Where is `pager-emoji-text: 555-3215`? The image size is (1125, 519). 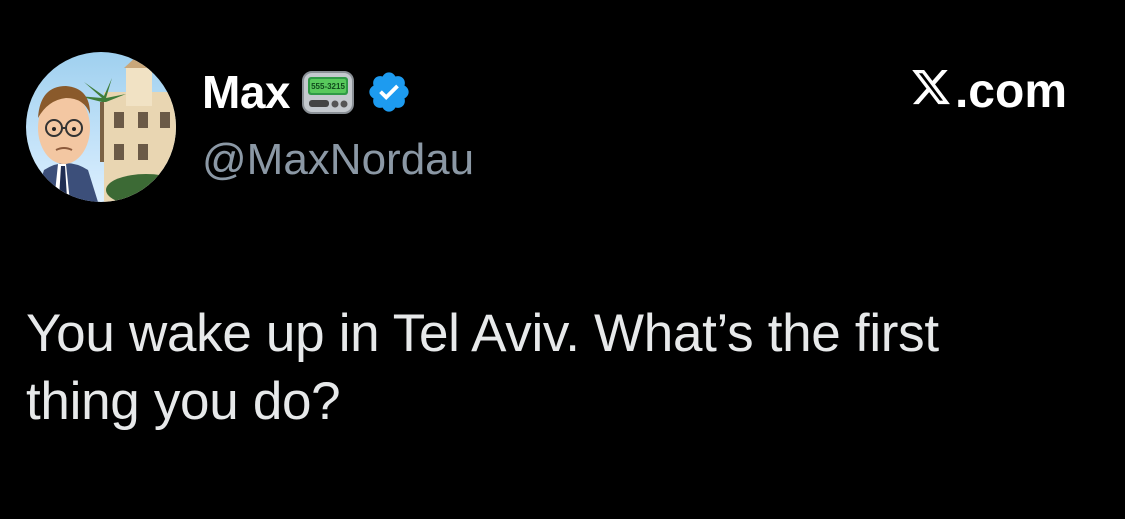
pager-emoji-text: 555-3215 is located at coordinates (328, 86).